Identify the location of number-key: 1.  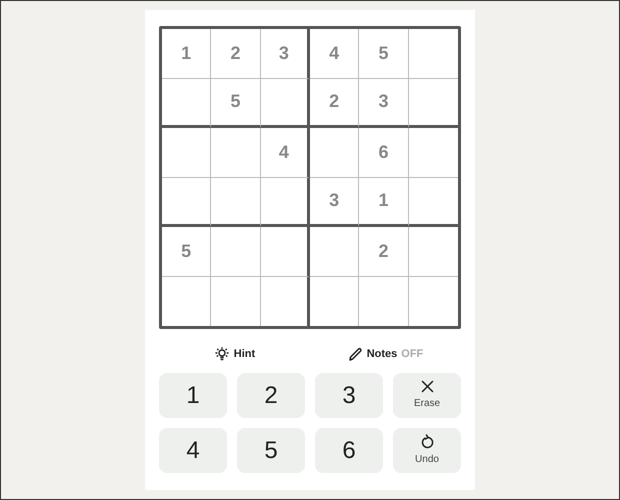
(193, 395).